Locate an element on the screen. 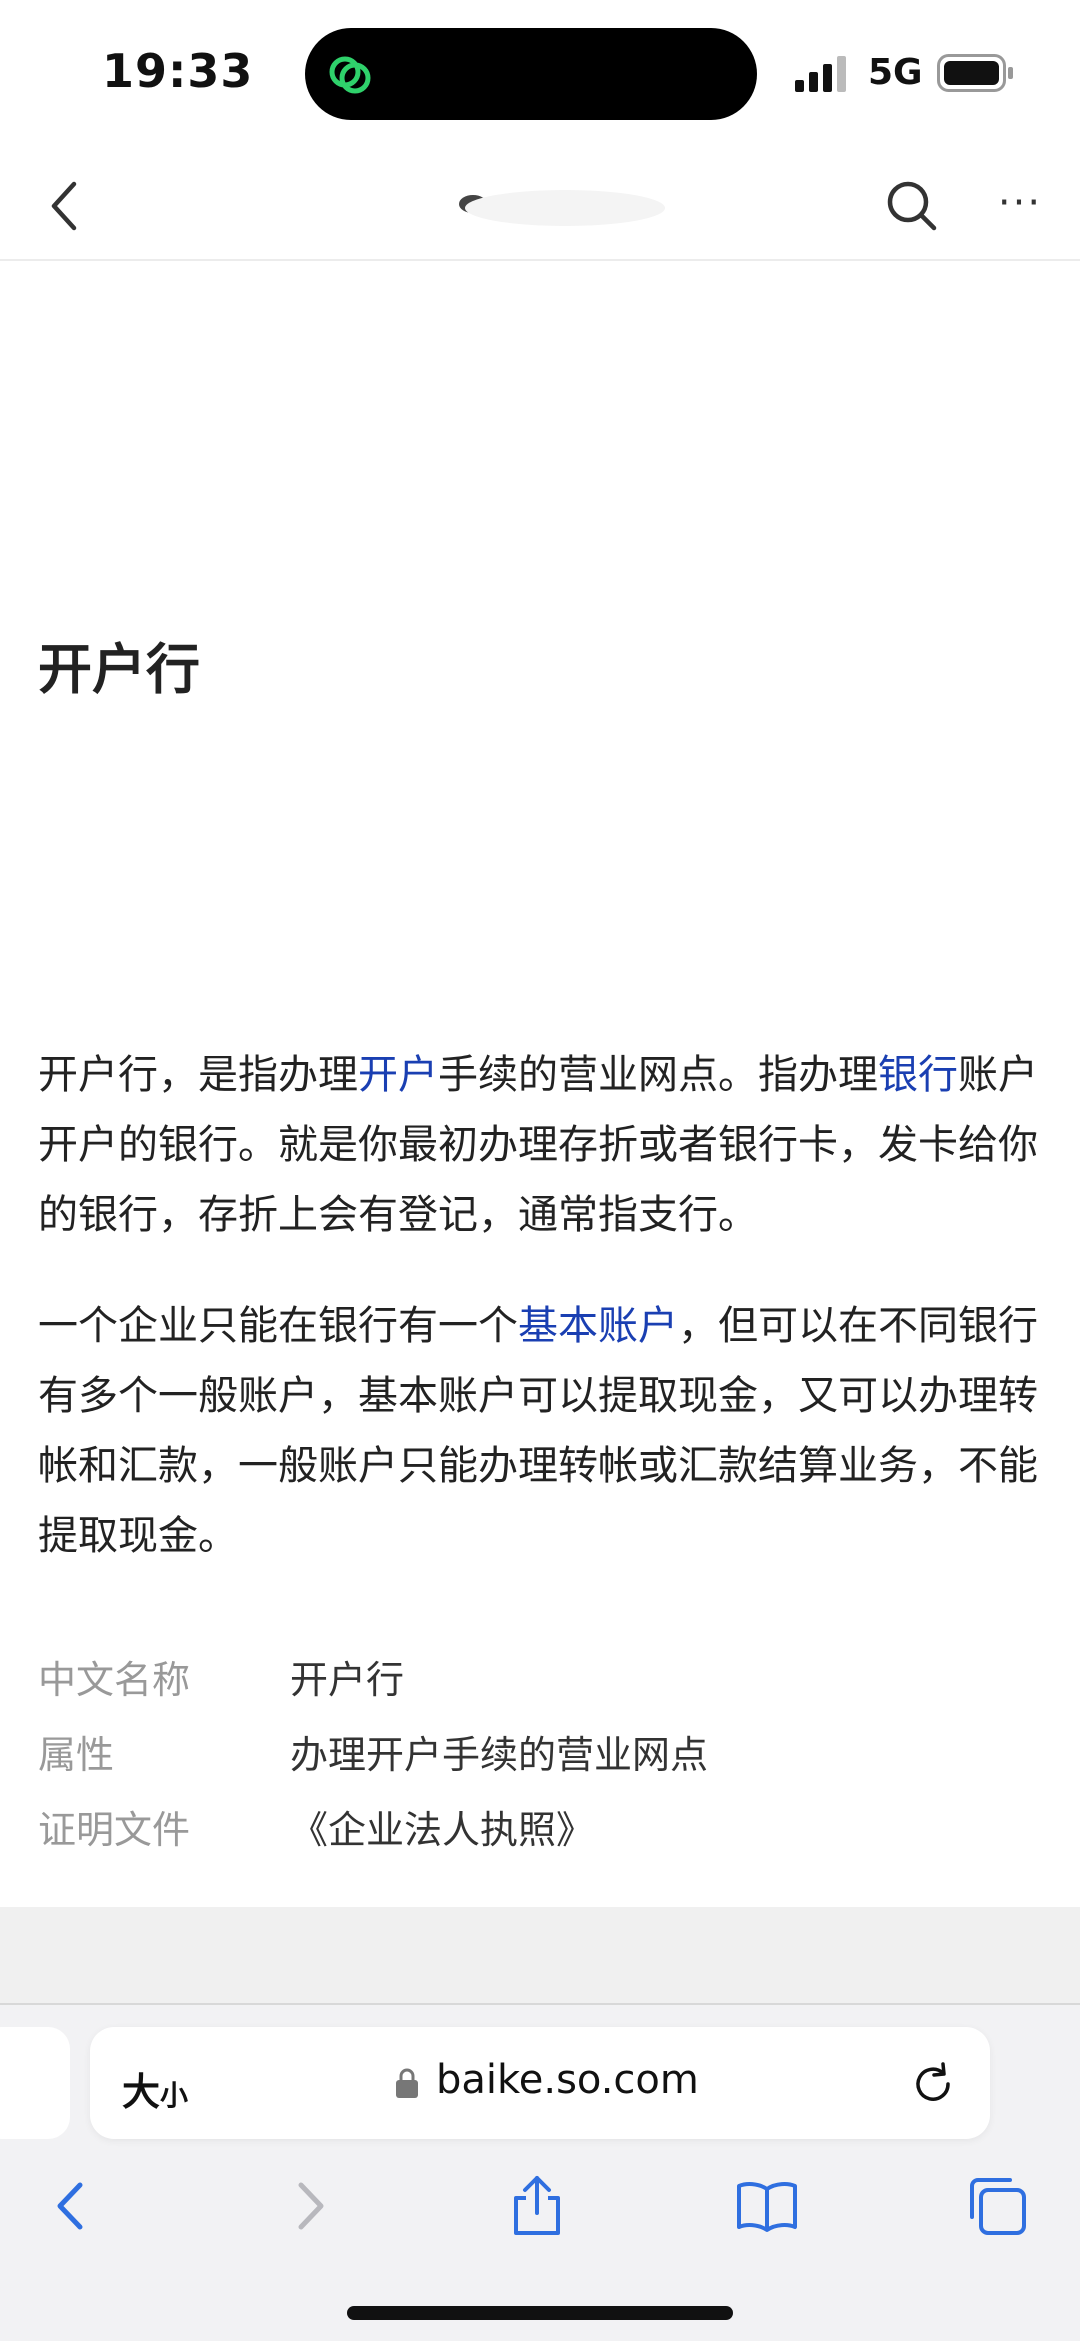 This screenshot has width=1080, height=2341. info-box: 中文名称 开户行 属性 办理开户手续的营业网点 证明文件 《企业法人执照》 is located at coordinates (538, 1767).